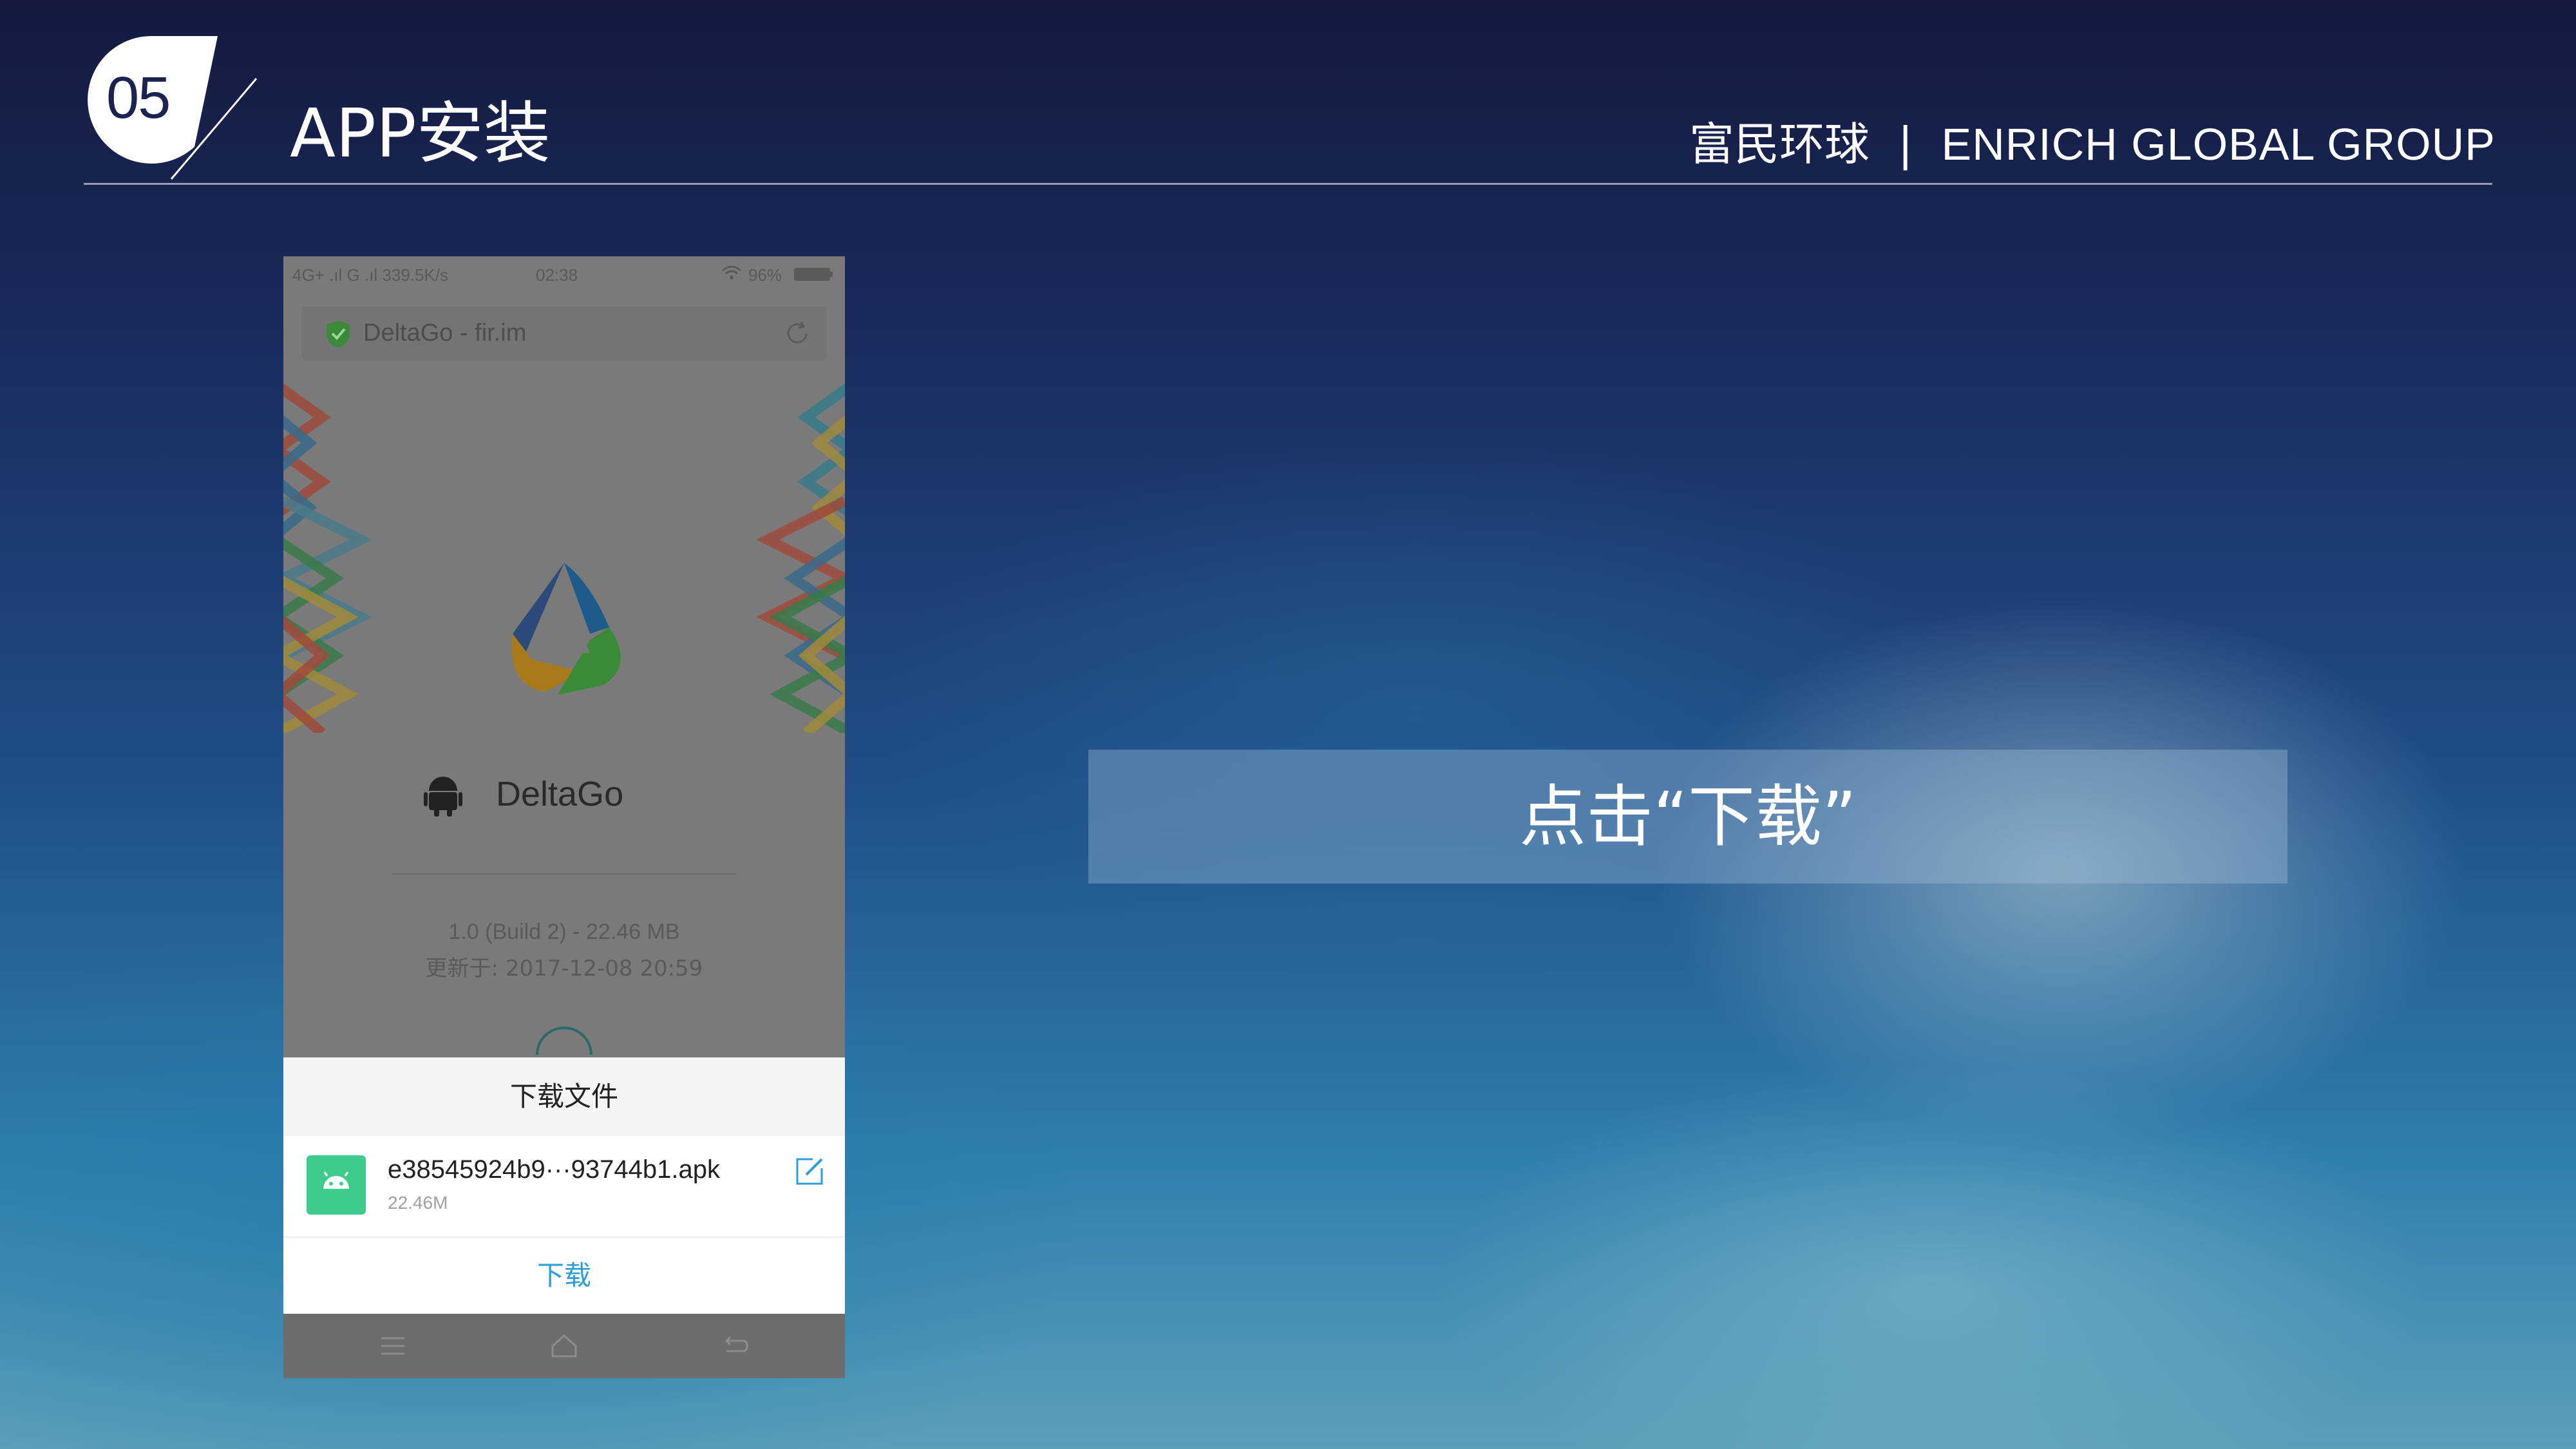 This screenshot has height=1449, width=2576. What do you see at coordinates (564, 932) in the screenshot?
I see `app-build-info: 1.0 (Build 2) - 22.46 MB` at bounding box center [564, 932].